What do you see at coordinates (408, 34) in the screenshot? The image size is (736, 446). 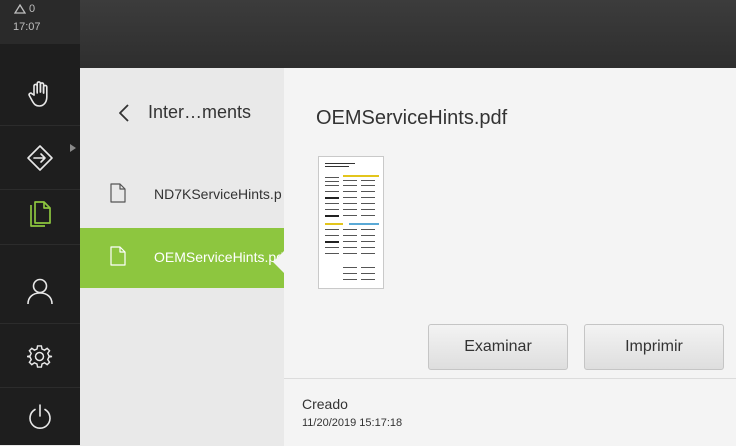 I see `header-bar` at bounding box center [408, 34].